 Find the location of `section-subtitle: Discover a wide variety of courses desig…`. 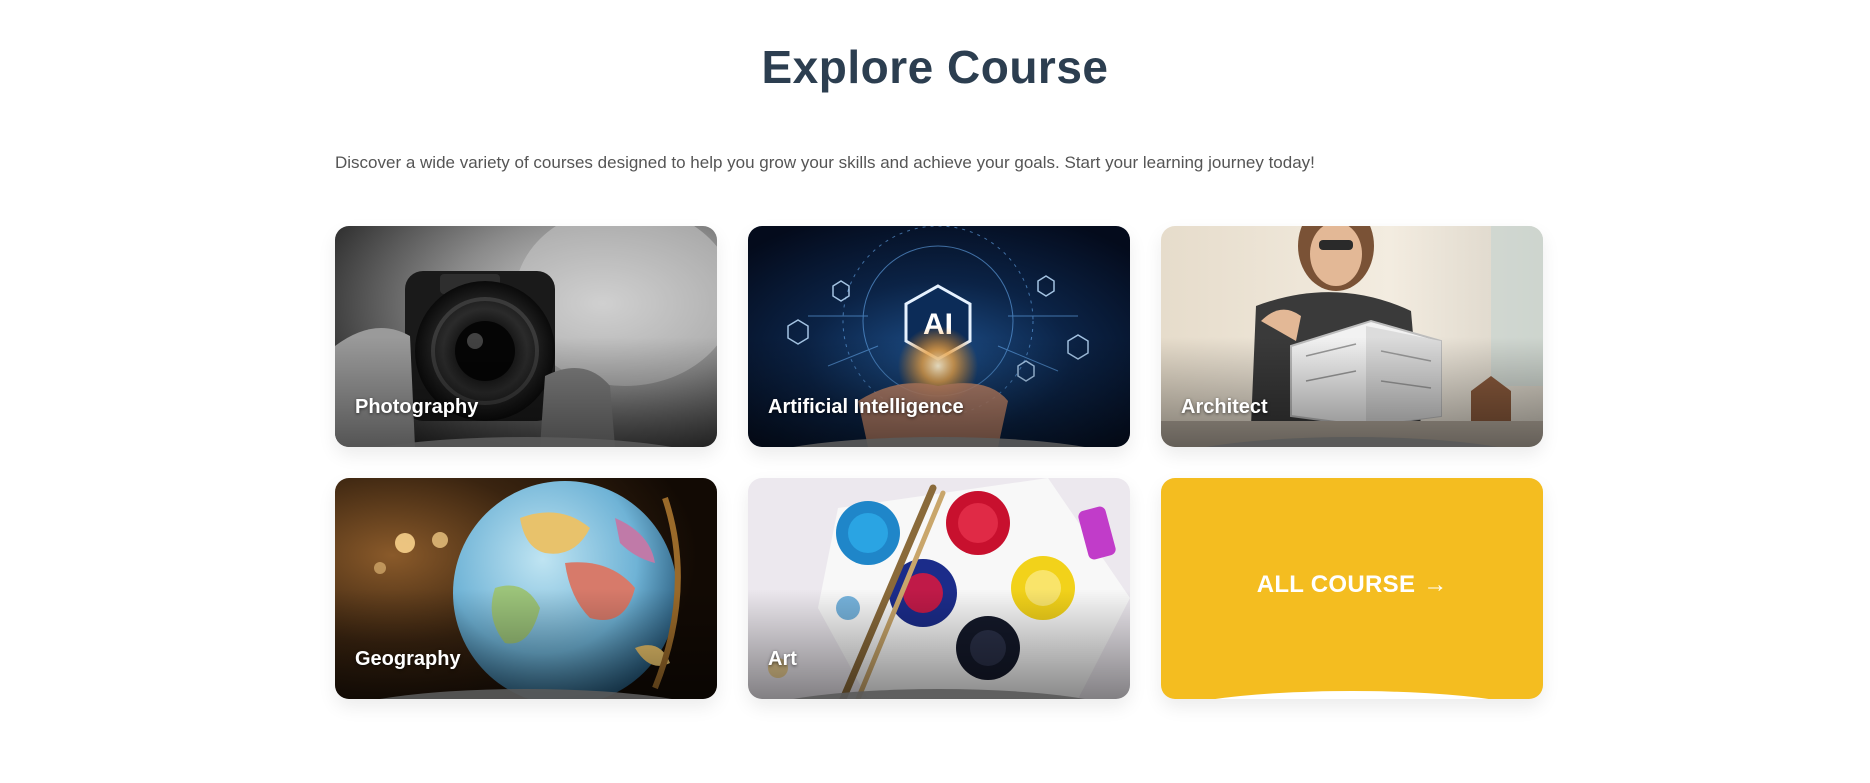

section-subtitle: Discover a wide variety of courses desig… is located at coordinates (825, 162).